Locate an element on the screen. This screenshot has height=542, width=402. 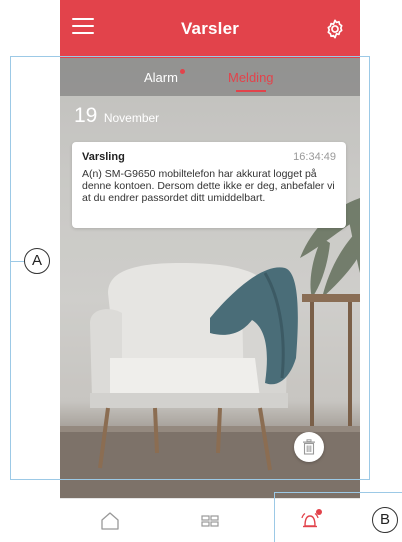
callout-label-a: A is located at coordinates (37, 261).